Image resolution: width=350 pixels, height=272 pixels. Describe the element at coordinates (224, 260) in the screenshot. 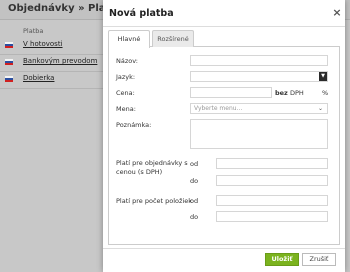

I see `dialog-footer: Uložiť Zrušiť` at that location.